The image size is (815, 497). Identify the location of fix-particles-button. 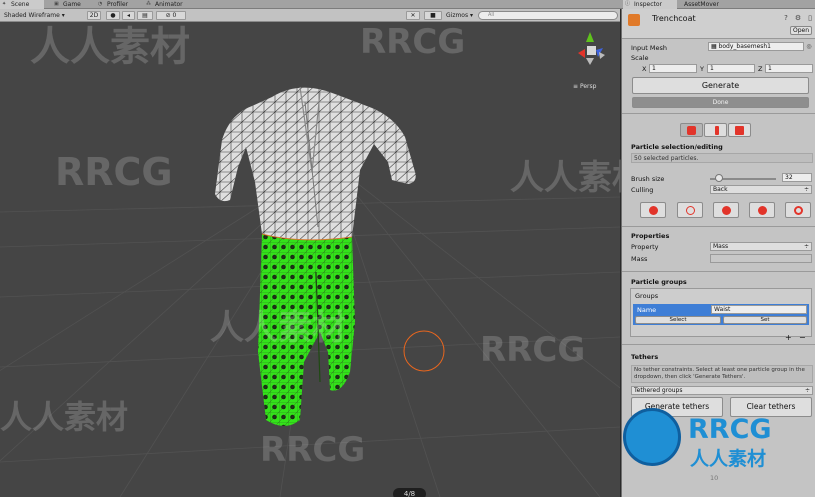
(762, 210).